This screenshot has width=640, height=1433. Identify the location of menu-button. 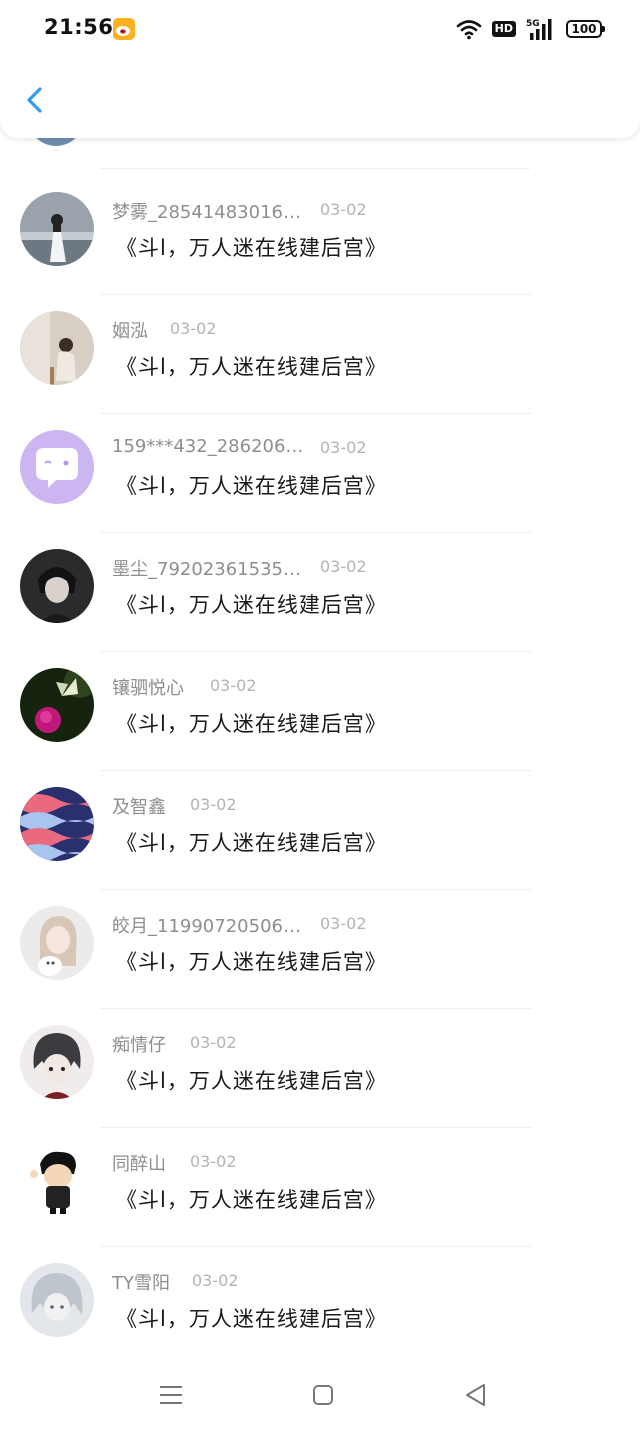
(171, 1395).